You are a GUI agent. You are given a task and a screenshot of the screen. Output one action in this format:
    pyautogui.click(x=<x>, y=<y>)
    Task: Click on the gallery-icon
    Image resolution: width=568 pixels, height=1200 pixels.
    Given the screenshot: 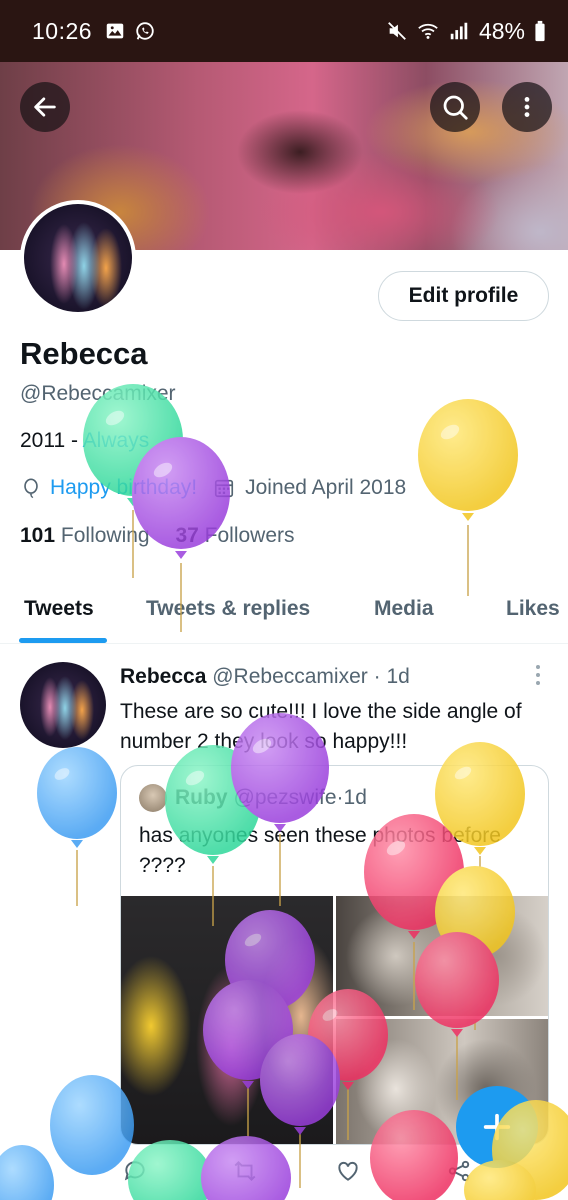 What is the action you would take?
    pyautogui.click(x=115, y=31)
    